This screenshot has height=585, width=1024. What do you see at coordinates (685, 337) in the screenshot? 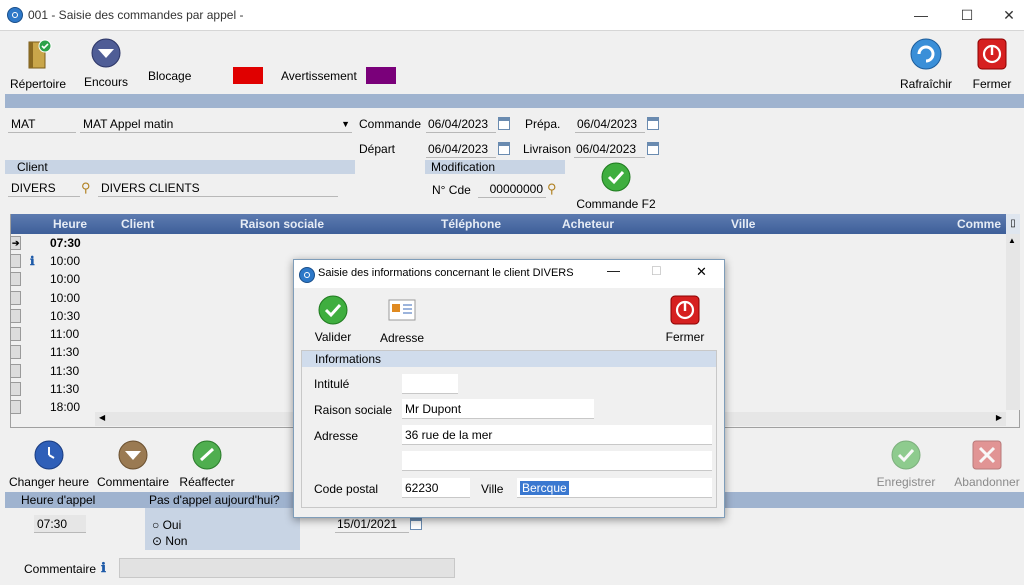
I see `dialog-fermer-label: Fermer` at bounding box center [685, 337].